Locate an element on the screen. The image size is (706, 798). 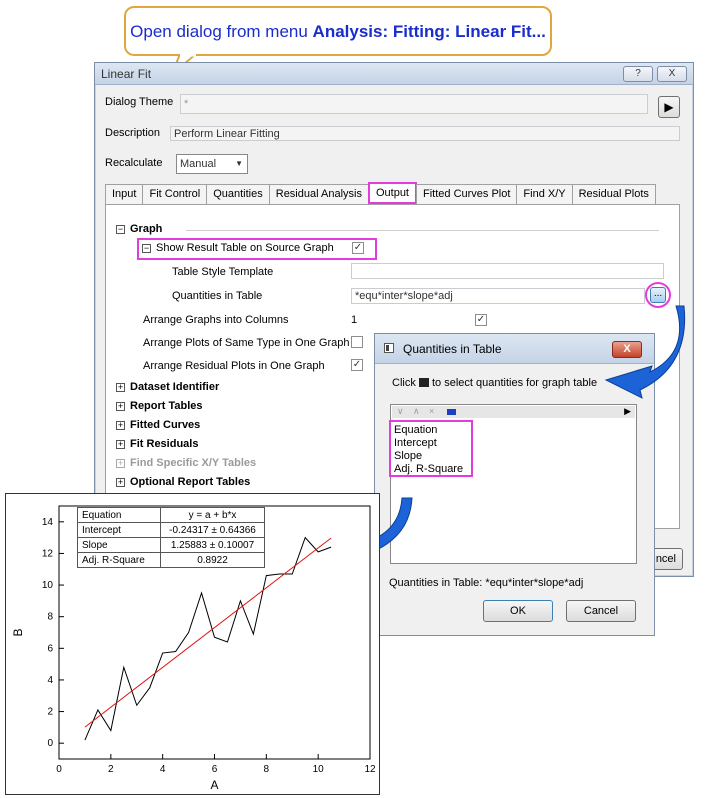
table-row: Slope 1.25883 ± 0.10007 is located at coordinates (171, 545).